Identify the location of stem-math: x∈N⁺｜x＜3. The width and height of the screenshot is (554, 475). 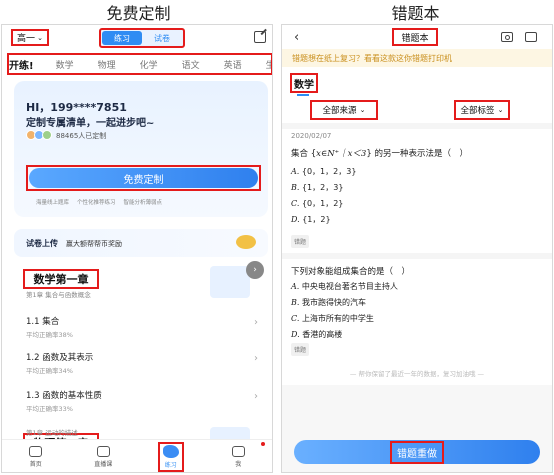
(341, 154).